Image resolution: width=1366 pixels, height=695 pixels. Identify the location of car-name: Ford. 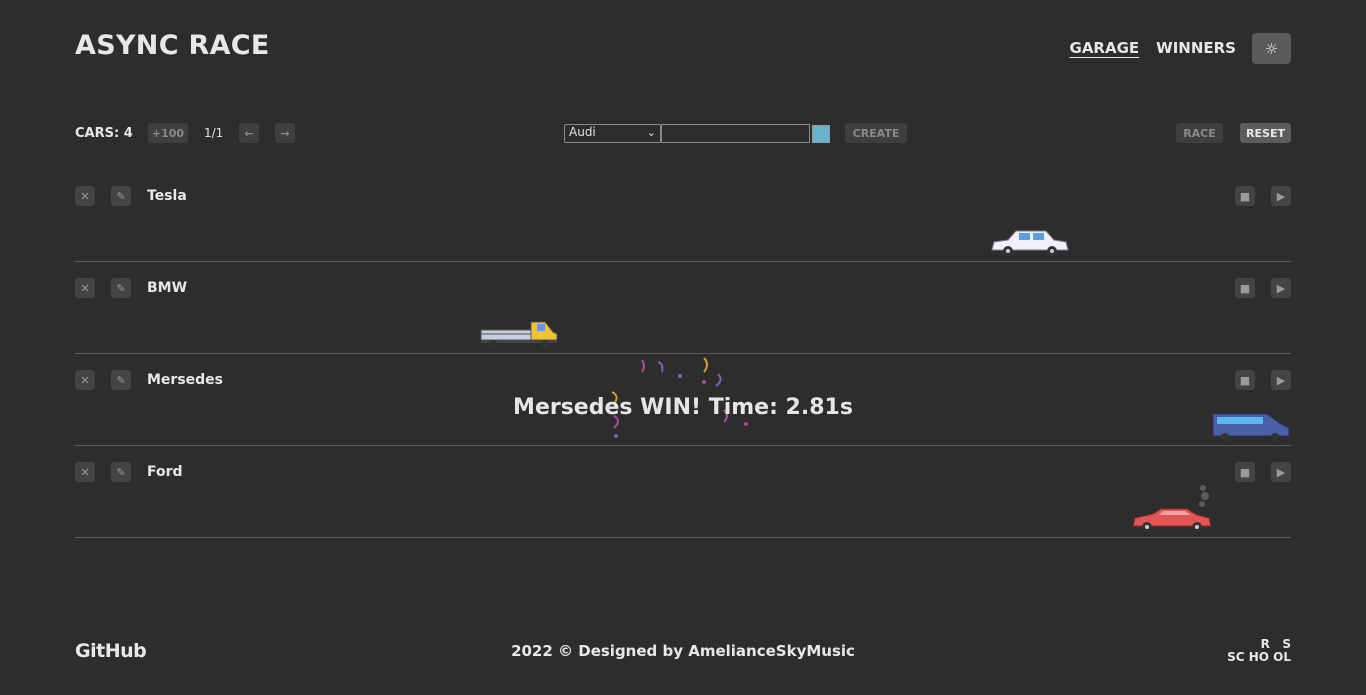
(165, 472).